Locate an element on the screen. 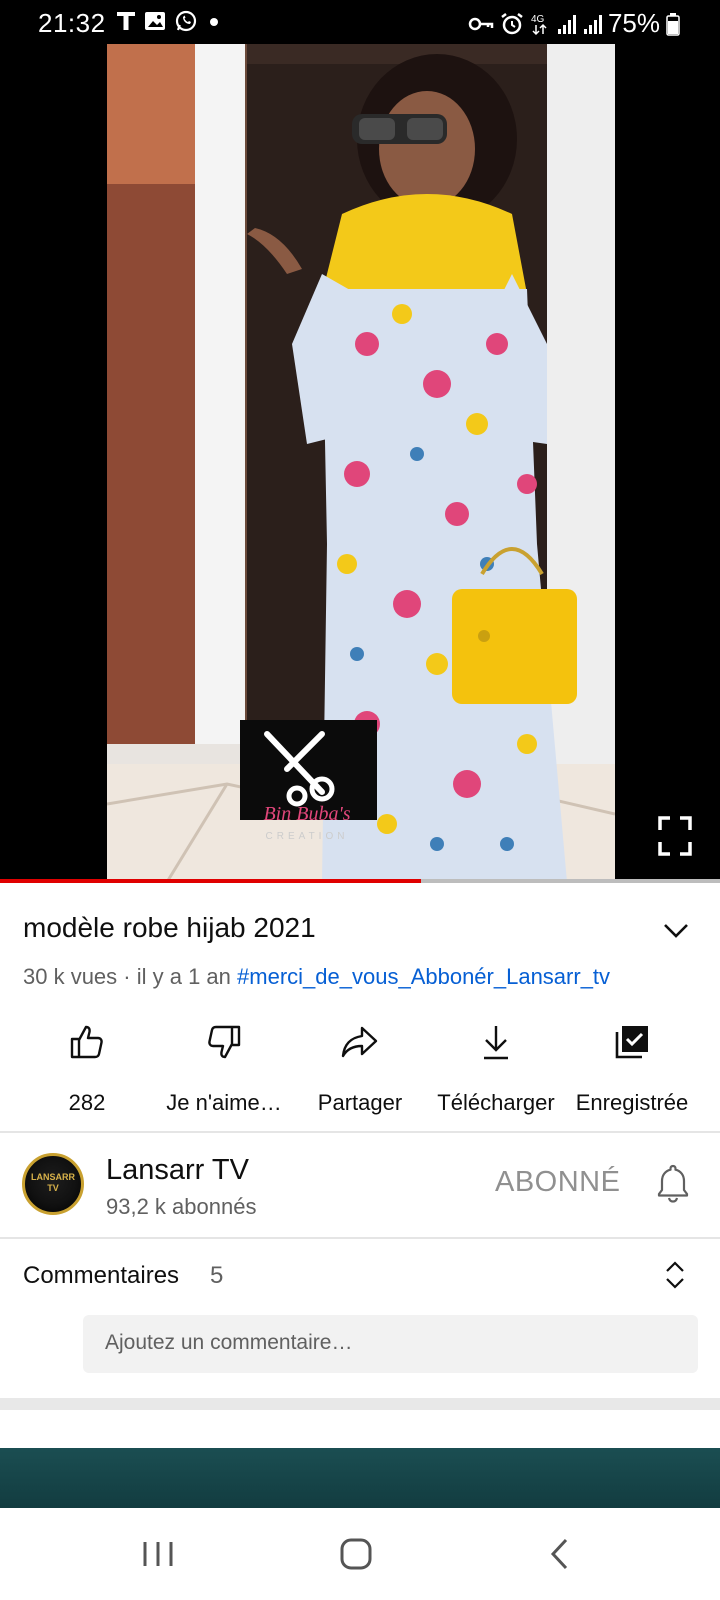 The height and width of the screenshot is (1600, 720). dot-icon is located at coordinates (214, 22).